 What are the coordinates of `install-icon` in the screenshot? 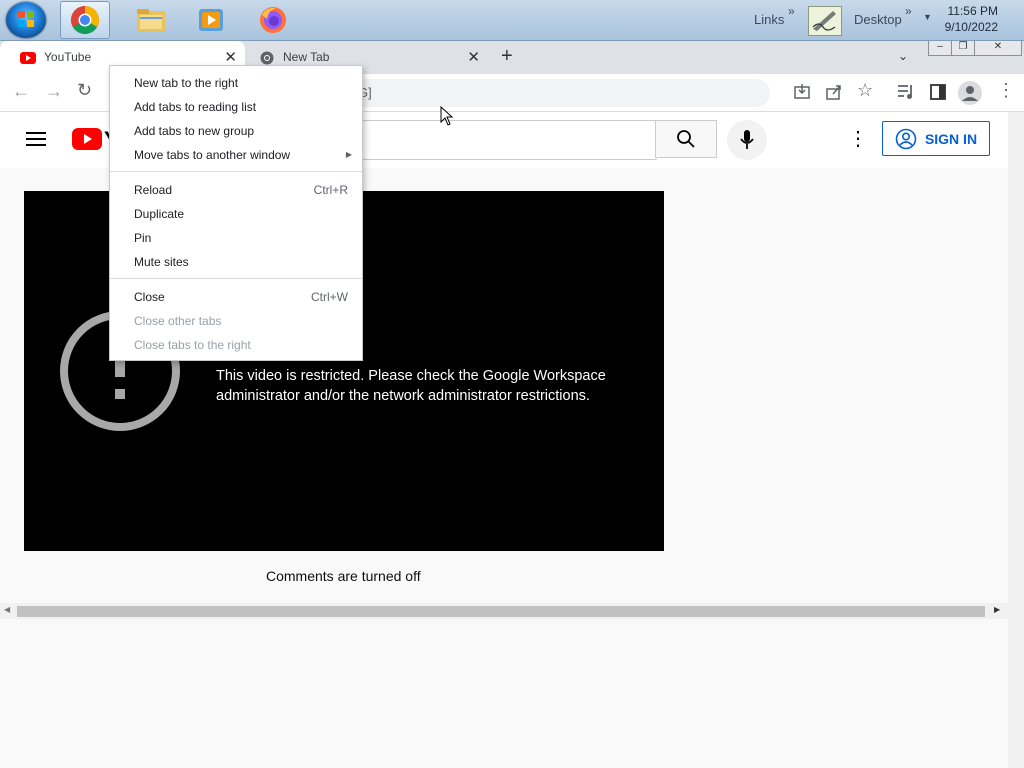 It's located at (802, 92).